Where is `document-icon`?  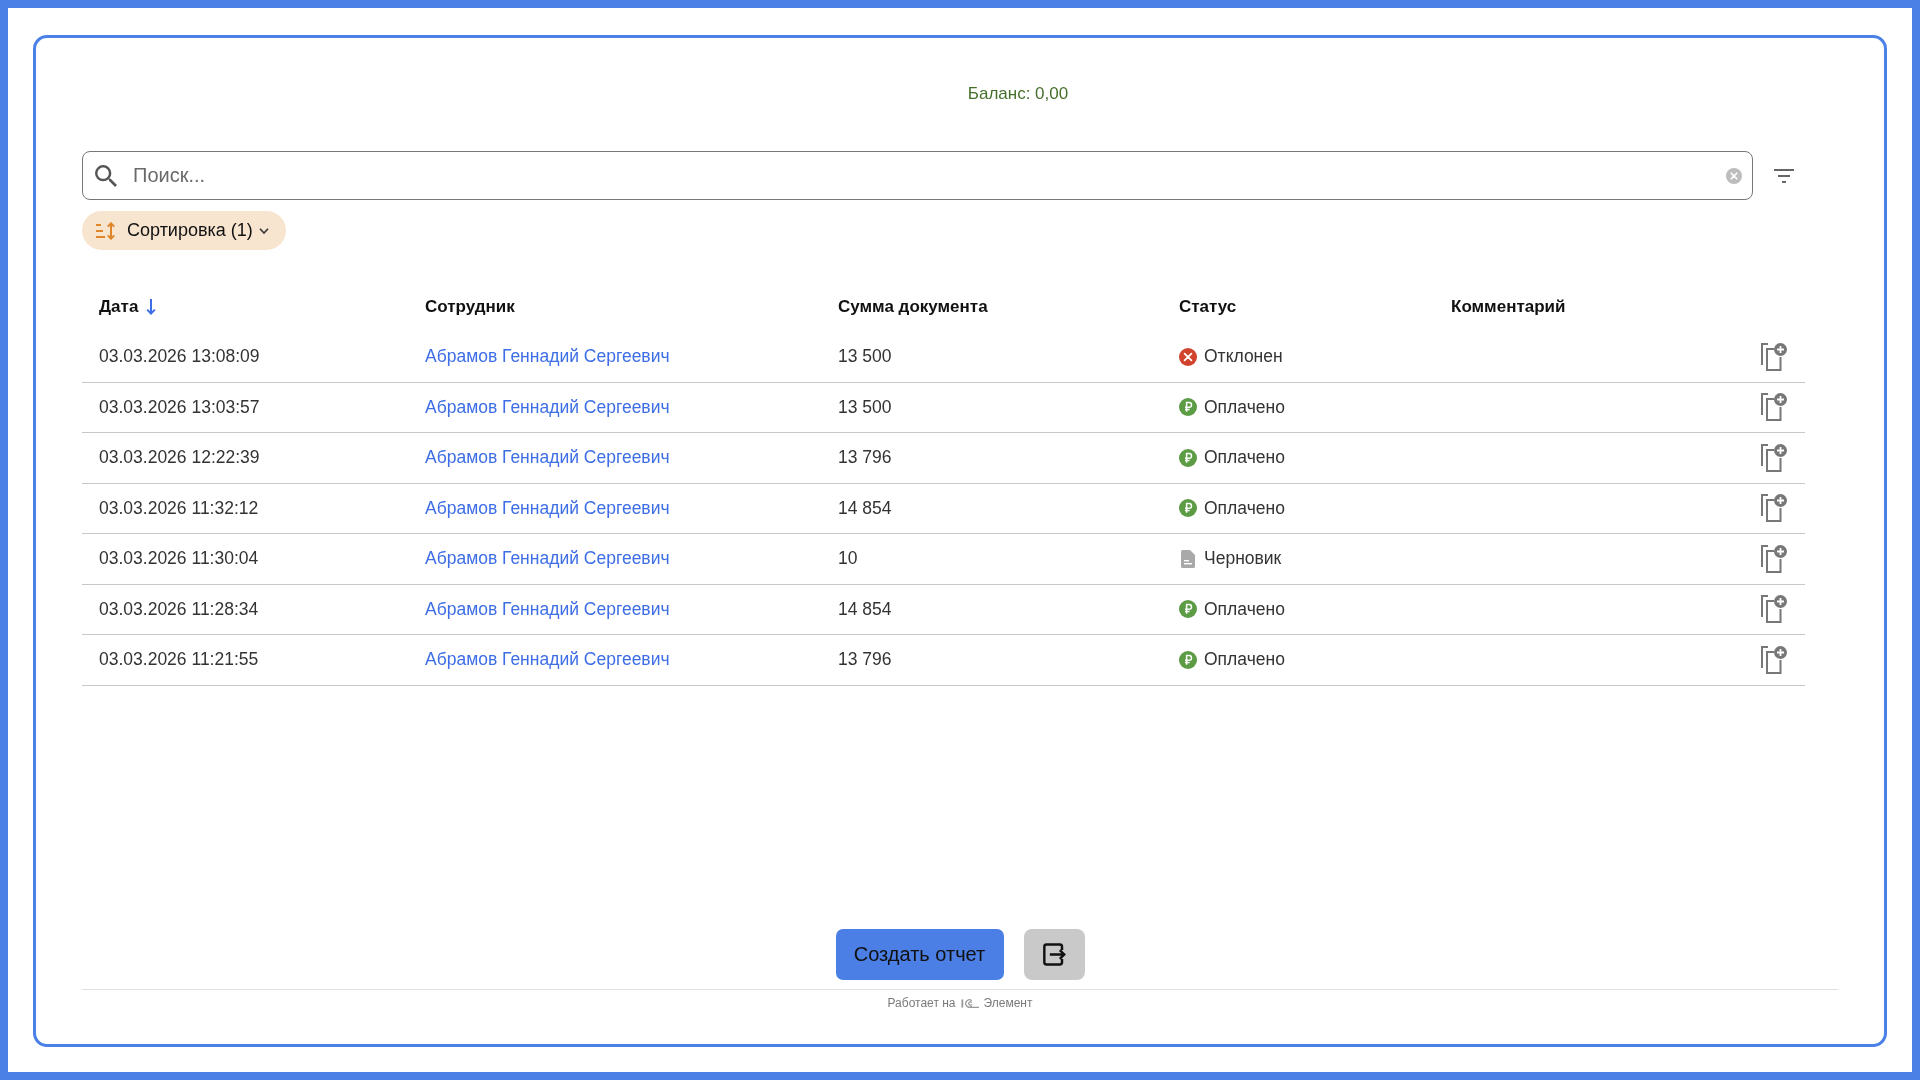
document-icon is located at coordinates (1188, 558).